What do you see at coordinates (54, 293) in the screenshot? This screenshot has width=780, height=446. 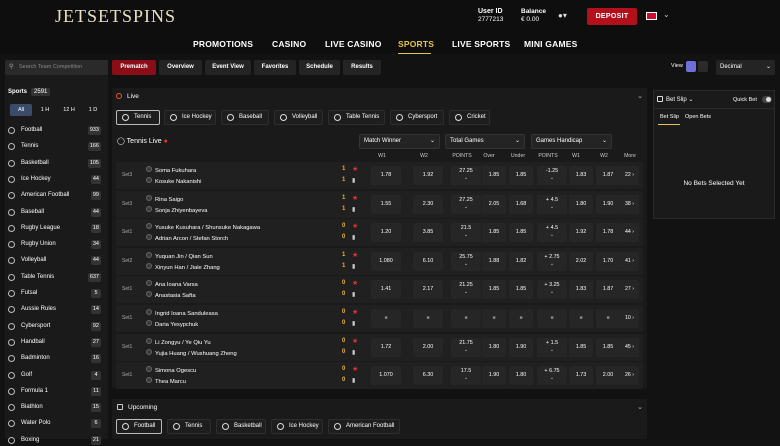 I see `sidebar-item-futsal: Futsal 5` at bounding box center [54, 293].